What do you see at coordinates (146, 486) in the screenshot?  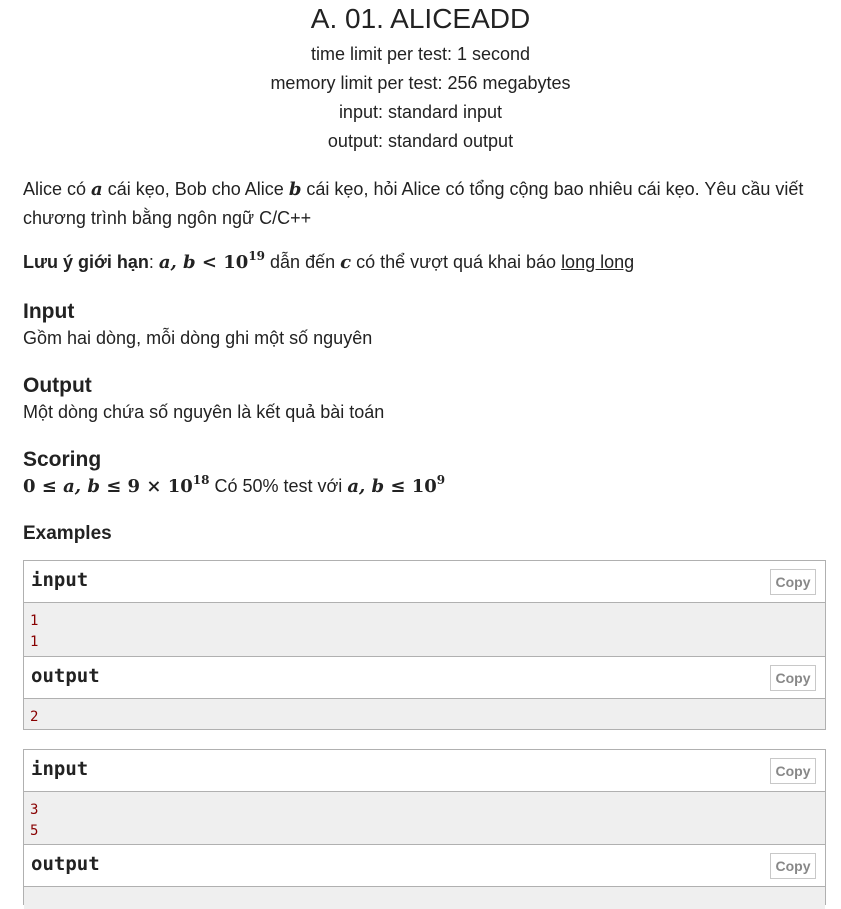 I see `math-expr: ≤ 9 × 10` at bounding box center [146, 486].